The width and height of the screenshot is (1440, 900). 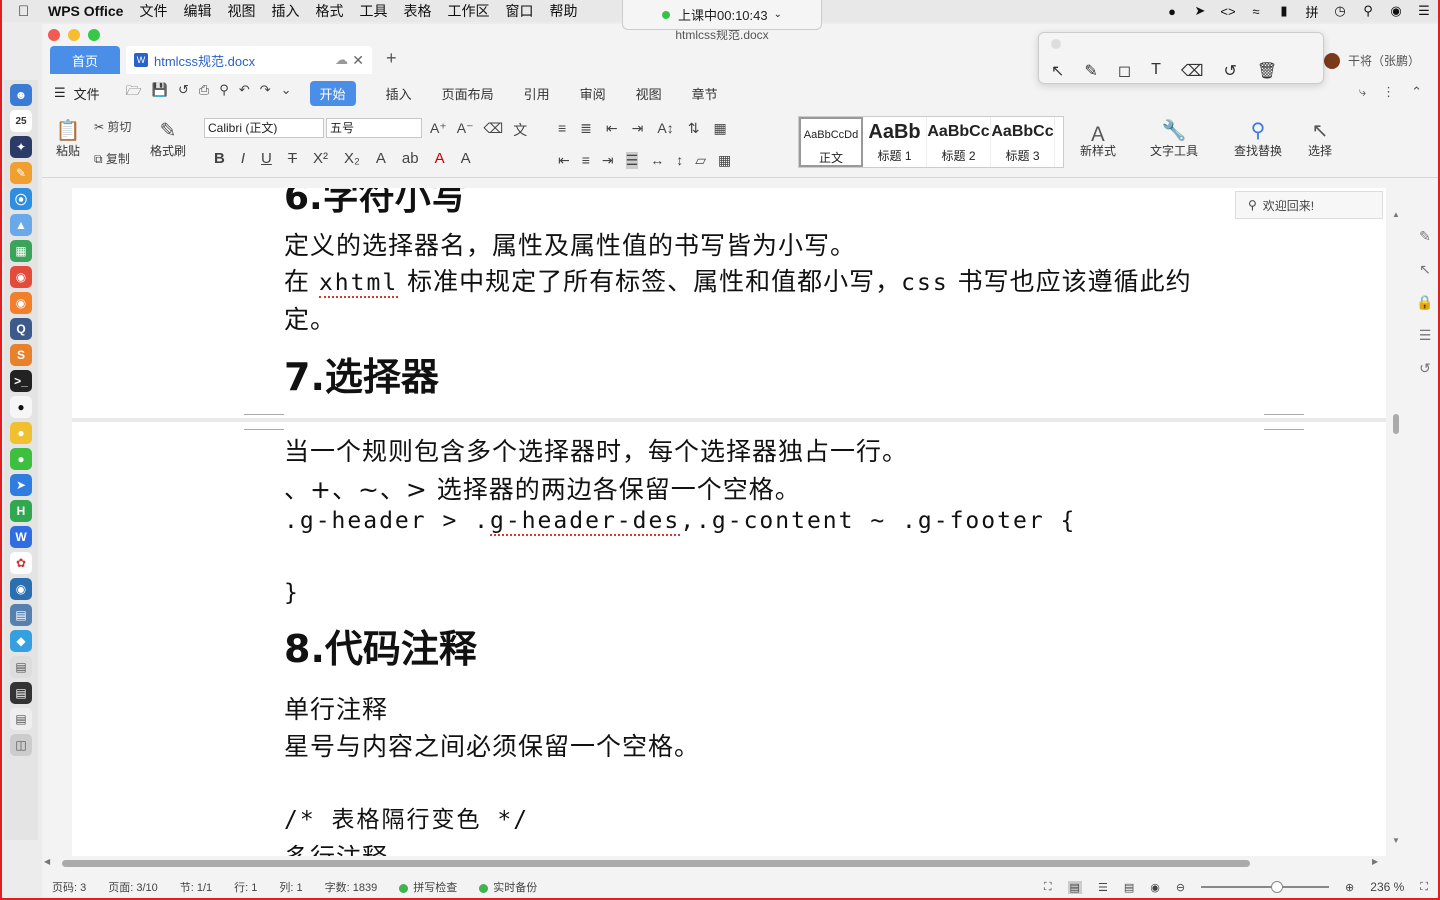 What do you see at coordinates (1396, 522) in the screenshot?
I see `vertical-scrollbar: ▲ ▼` at bounding box center [1396, 522].